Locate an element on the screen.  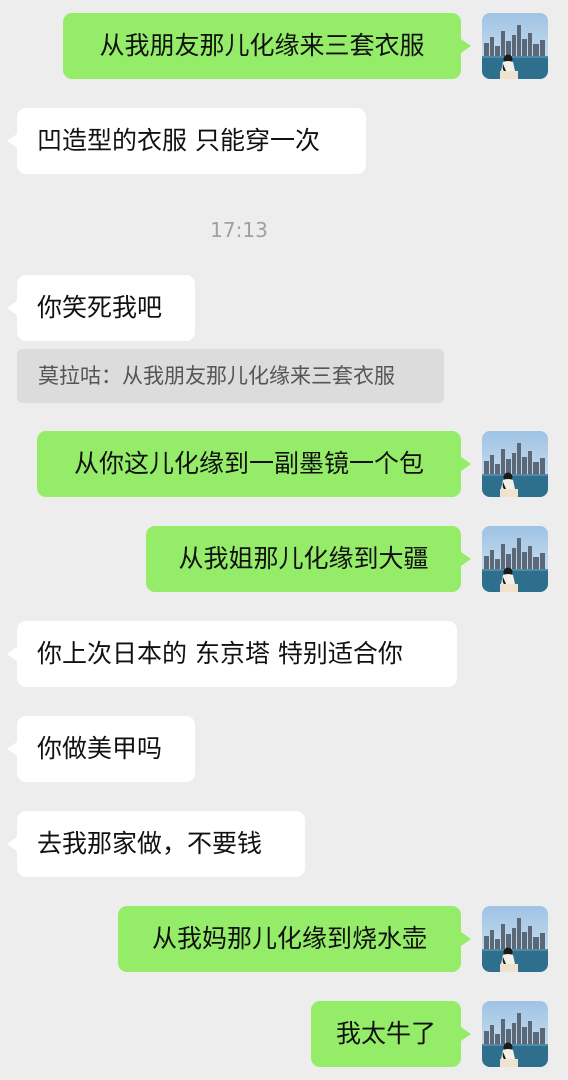
quoted-message: 莫拉咕：从我朋友那儿化缘来三套衣服 is located at coordinates (230, 376).